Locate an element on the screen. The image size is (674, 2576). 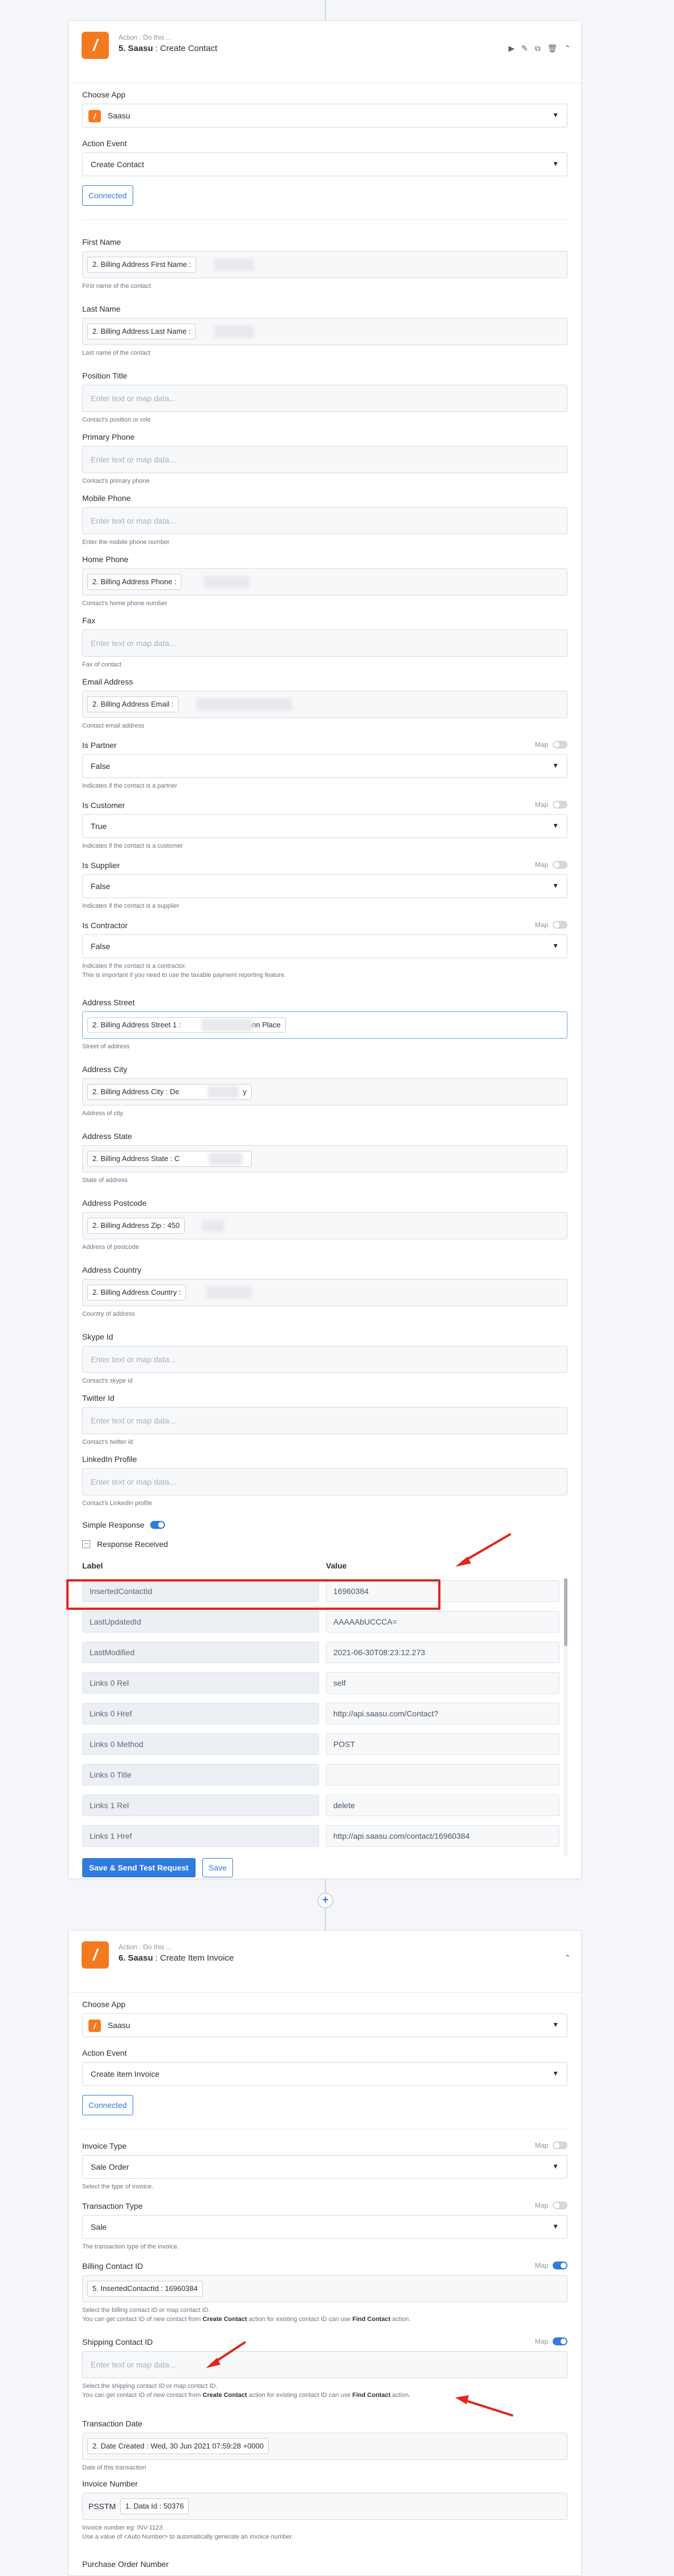
address-country-token: 2. Billing Address Country : is located at coordinates (136, 1292).